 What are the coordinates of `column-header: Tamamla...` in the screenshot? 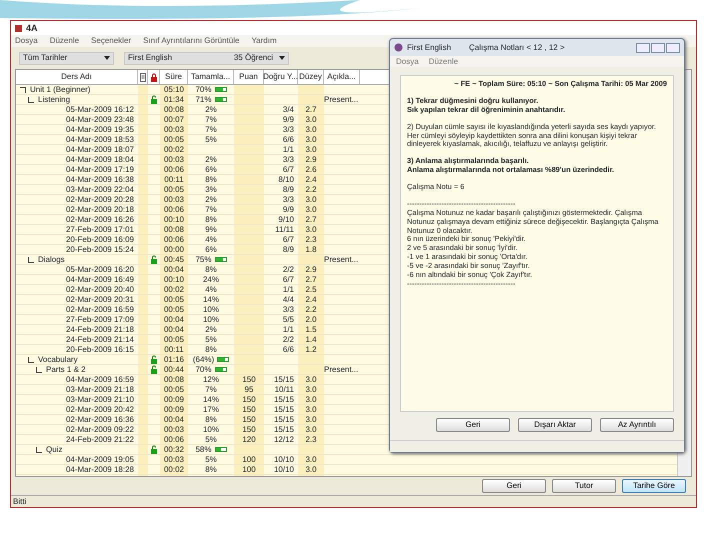 It's located at (211, 77).